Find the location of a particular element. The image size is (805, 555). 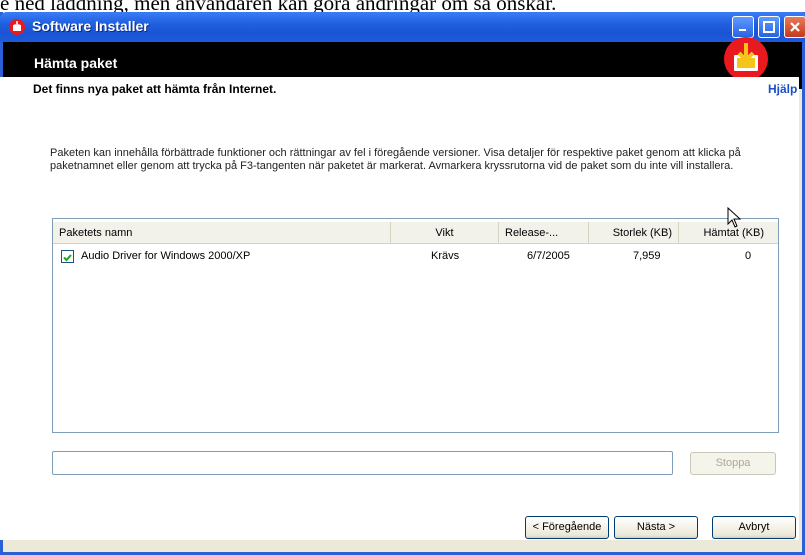

column-header-name: Paketets namn is located at coordinates (222, 233).